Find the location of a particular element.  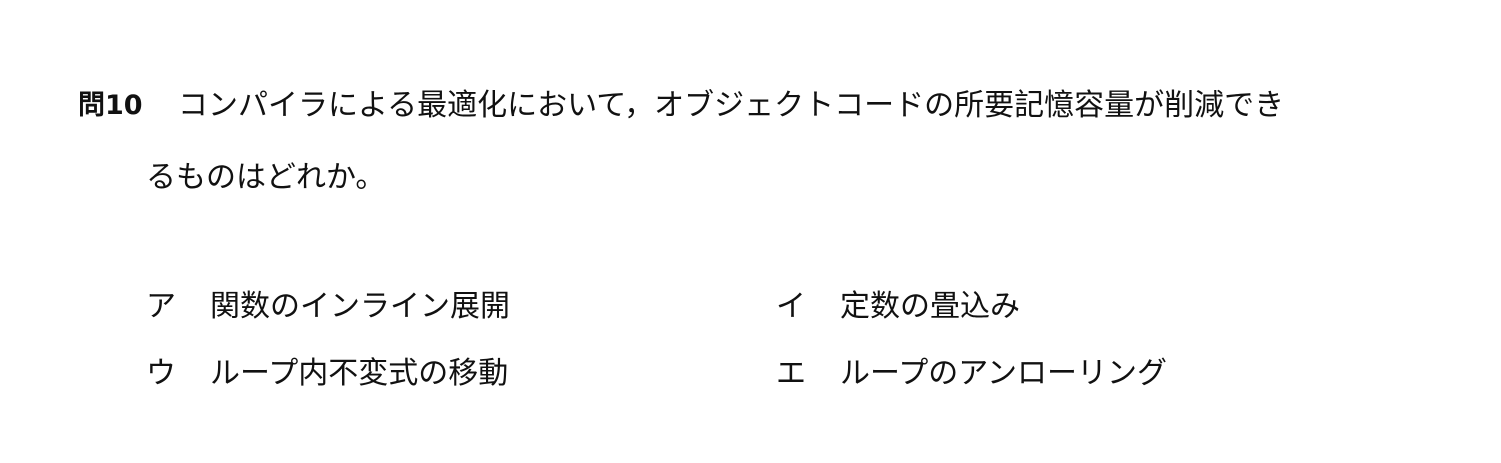

choice-label: エ is located at coordinates (791, 373).